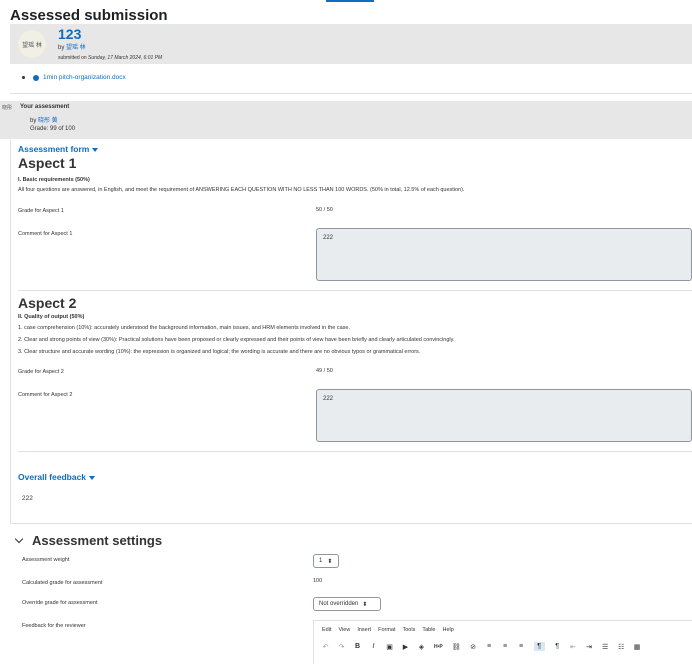 The height and width of the screenshot is (664, 692). I want to click on assessor-avatar: 晓彤, so click(7, 107).